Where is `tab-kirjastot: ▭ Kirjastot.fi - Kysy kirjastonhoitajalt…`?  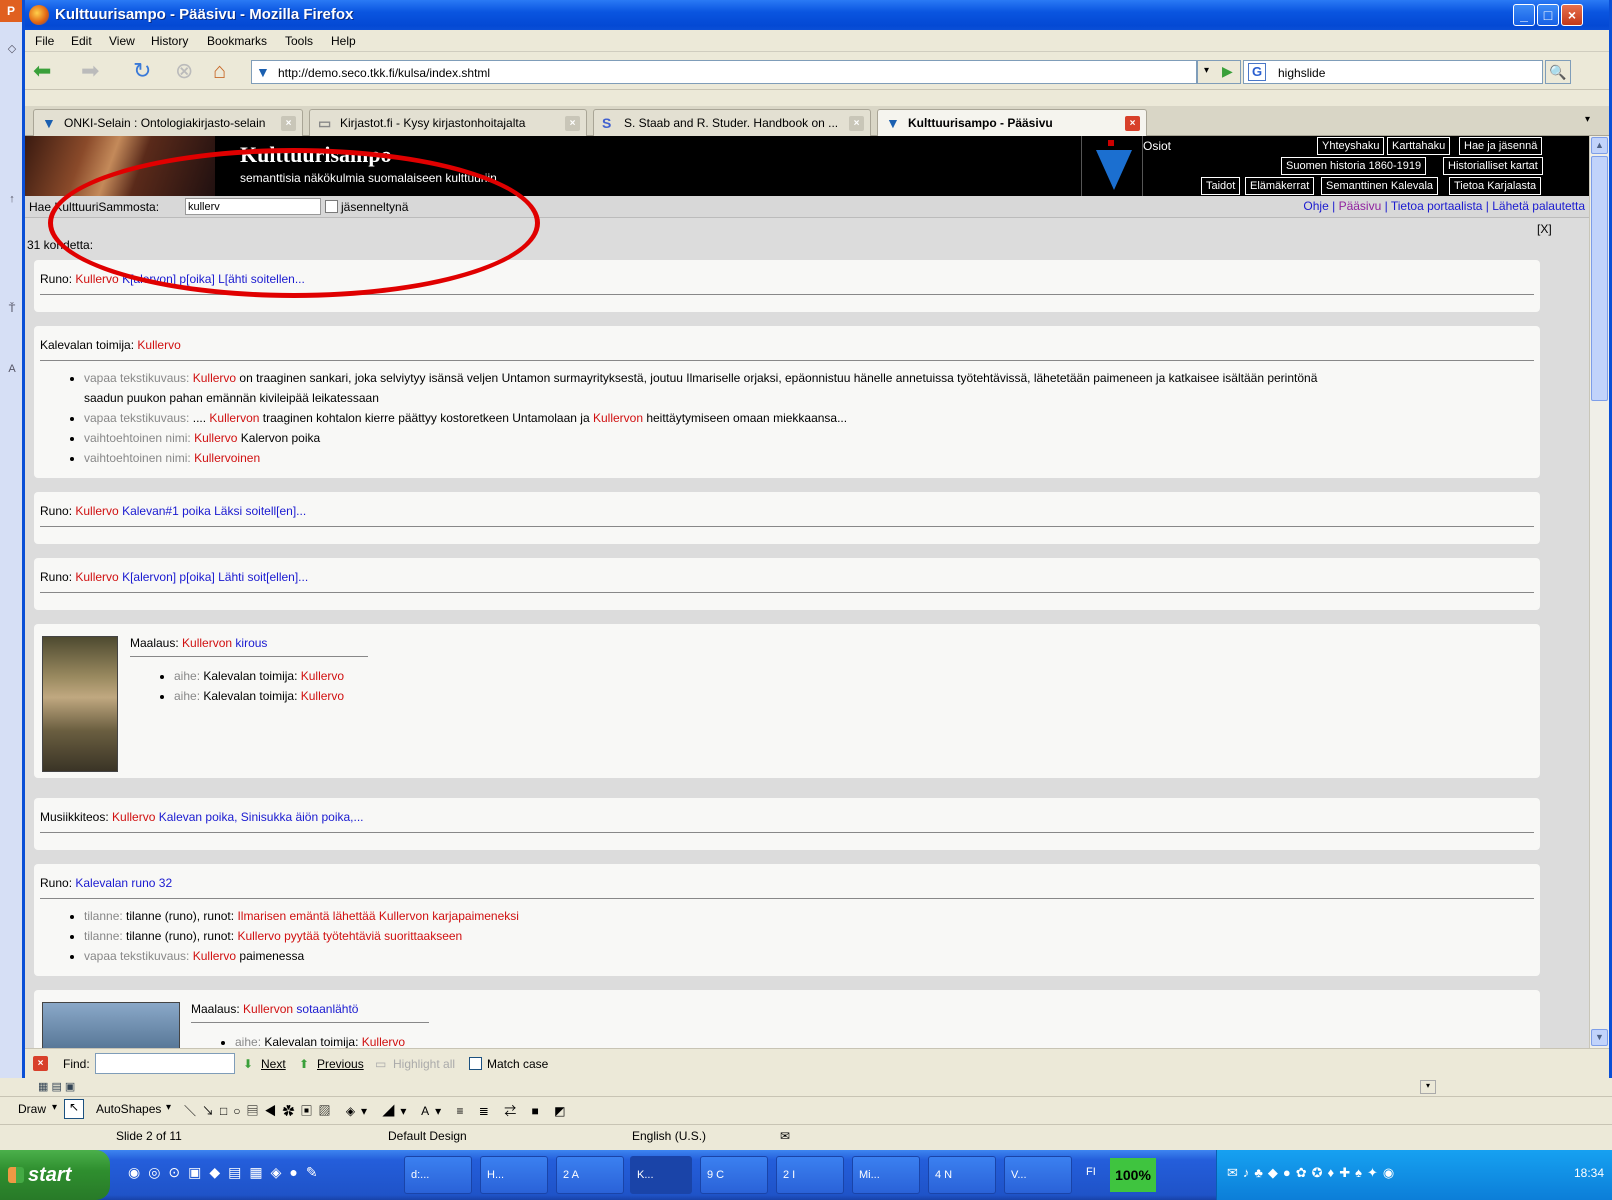 tab-kirjastot: ▭ Kirjastot.fi - Kysy kirjastonhoitajalt… is located at coordinates (448, 122).